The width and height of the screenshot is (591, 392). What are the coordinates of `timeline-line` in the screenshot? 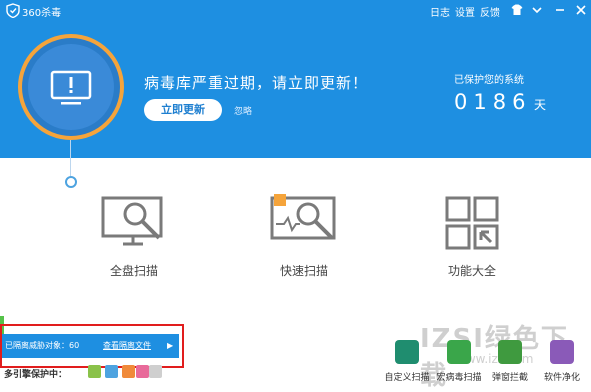 It's located at (70, 158).